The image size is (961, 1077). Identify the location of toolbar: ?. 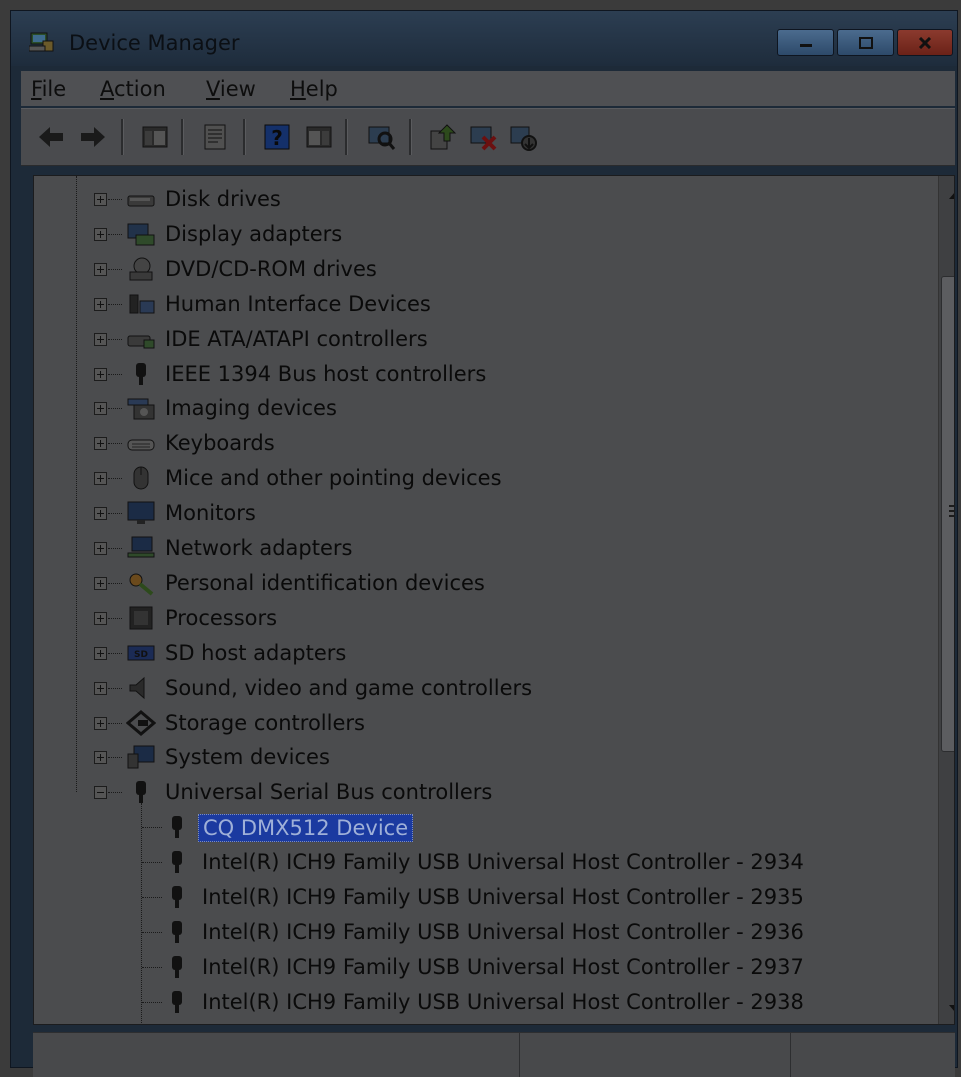
(488, 137).